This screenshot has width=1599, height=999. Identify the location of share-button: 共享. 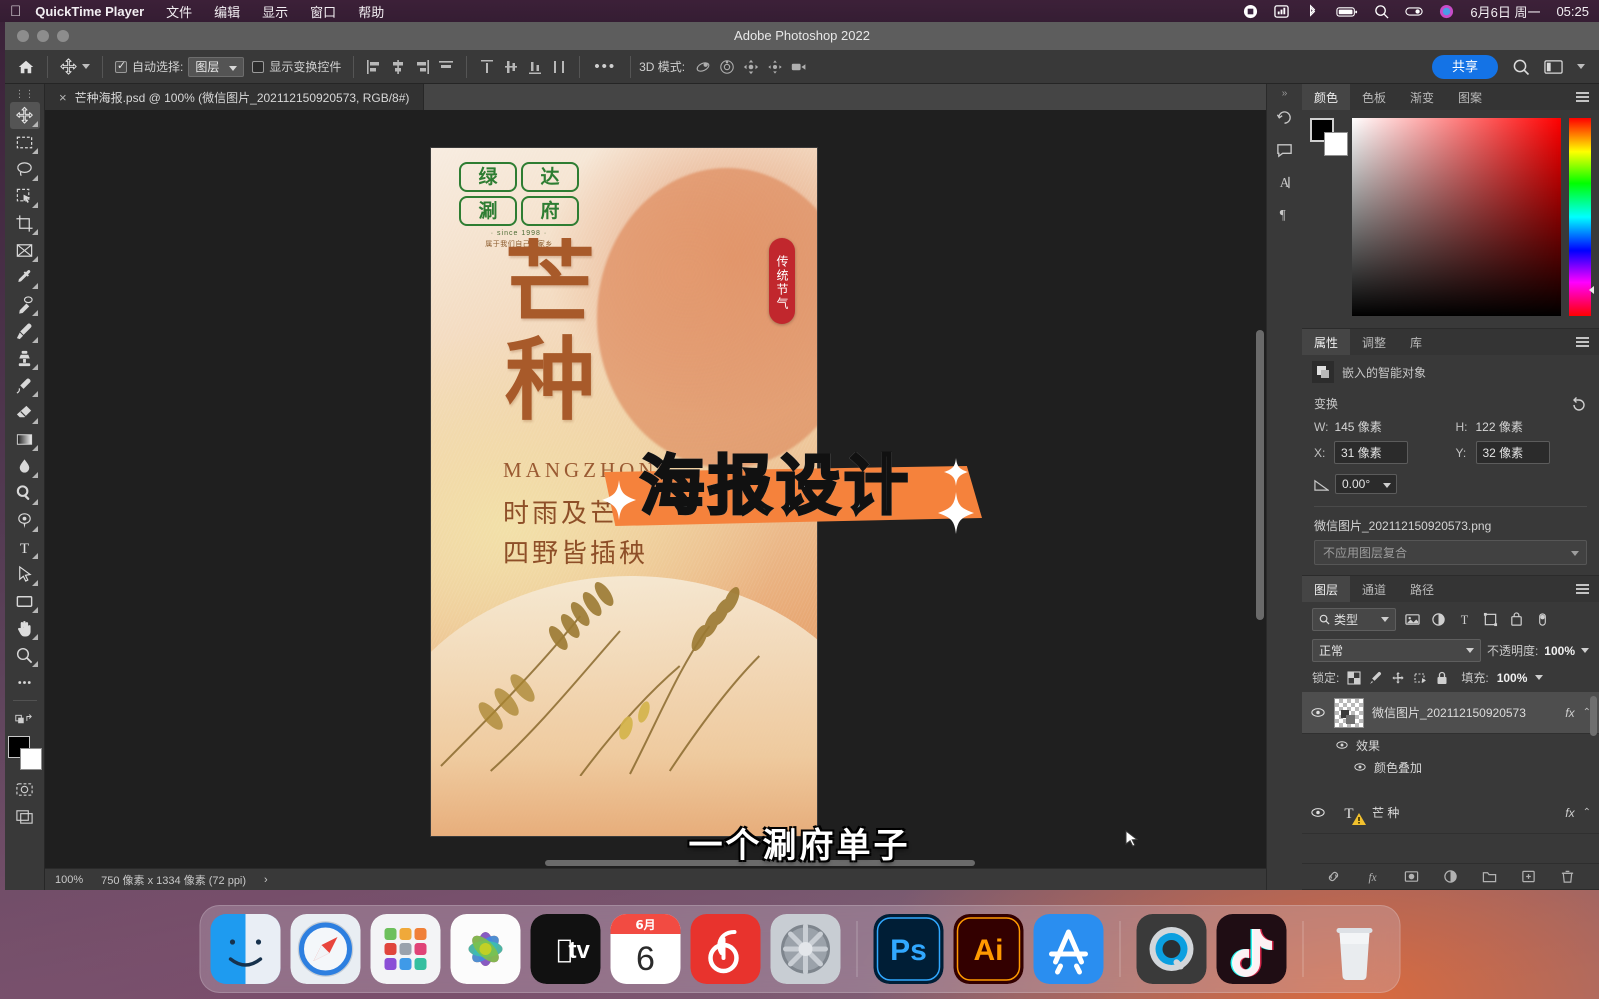
(1464, 66).